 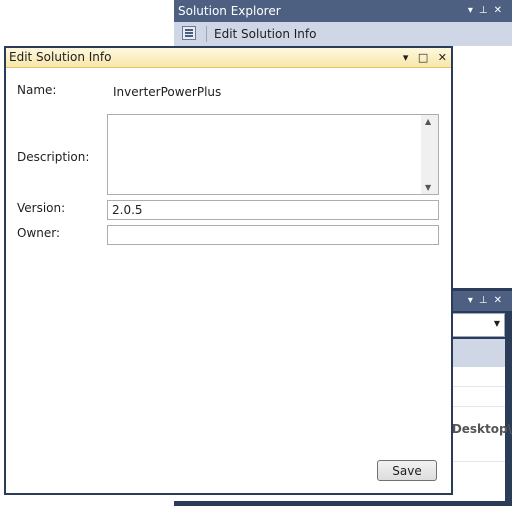 I want to click on chevron-down-icon: ▼, so click(x=497, y=323).